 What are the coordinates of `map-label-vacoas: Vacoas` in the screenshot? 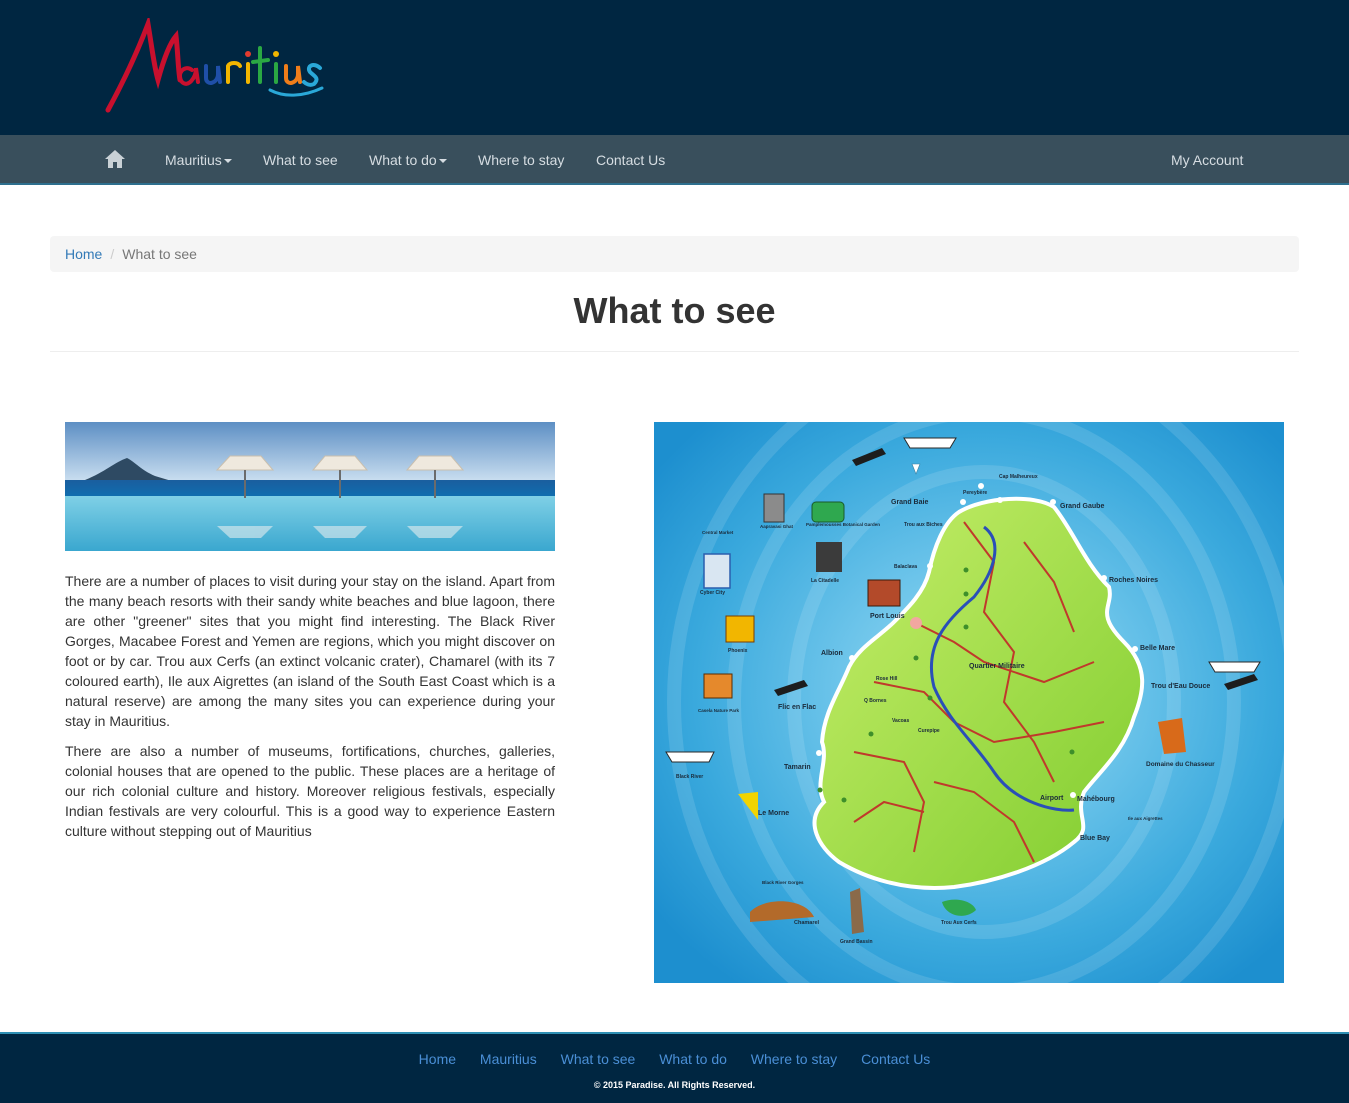 It's located at (900, 721).